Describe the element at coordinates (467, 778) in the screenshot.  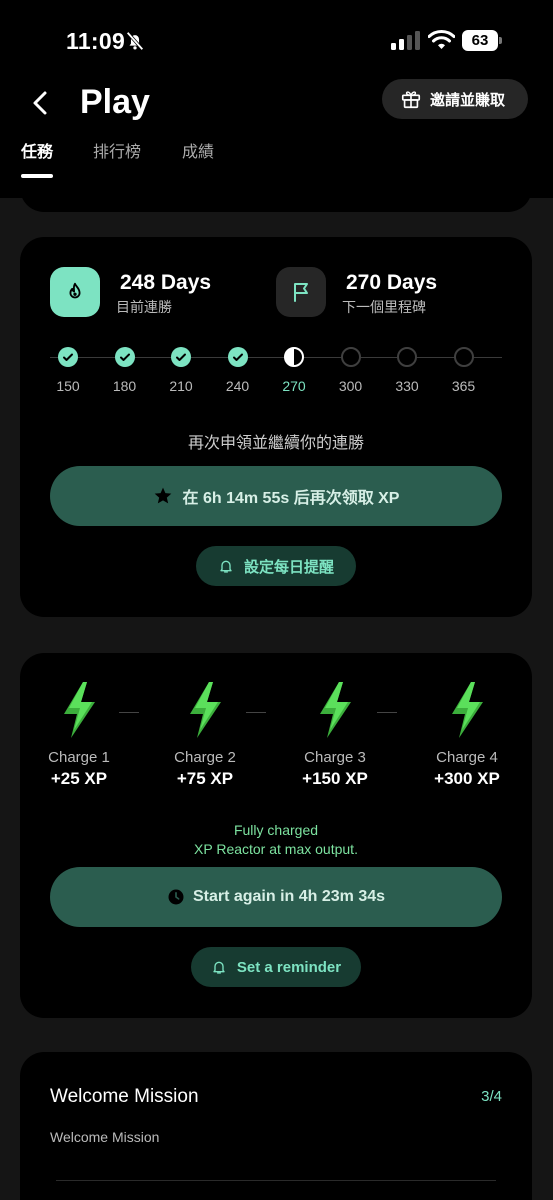
I see `charge-xp: +300 XP` at that location.